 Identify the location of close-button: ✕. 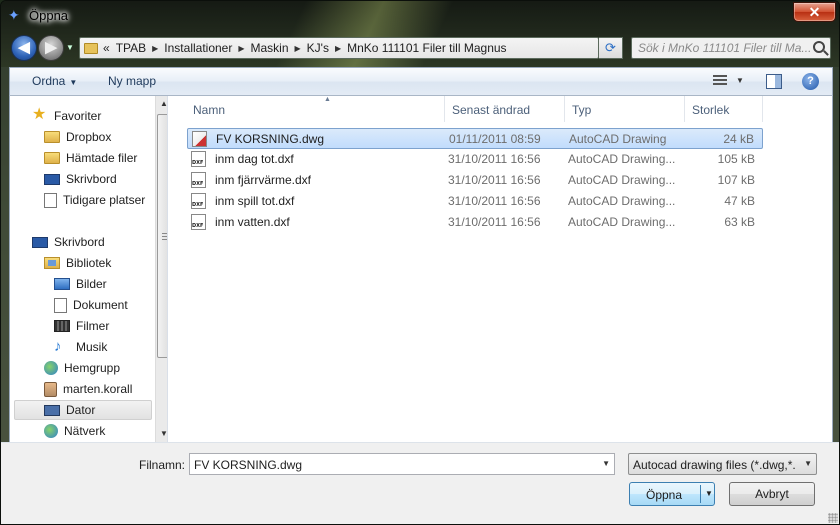
(814, 12).